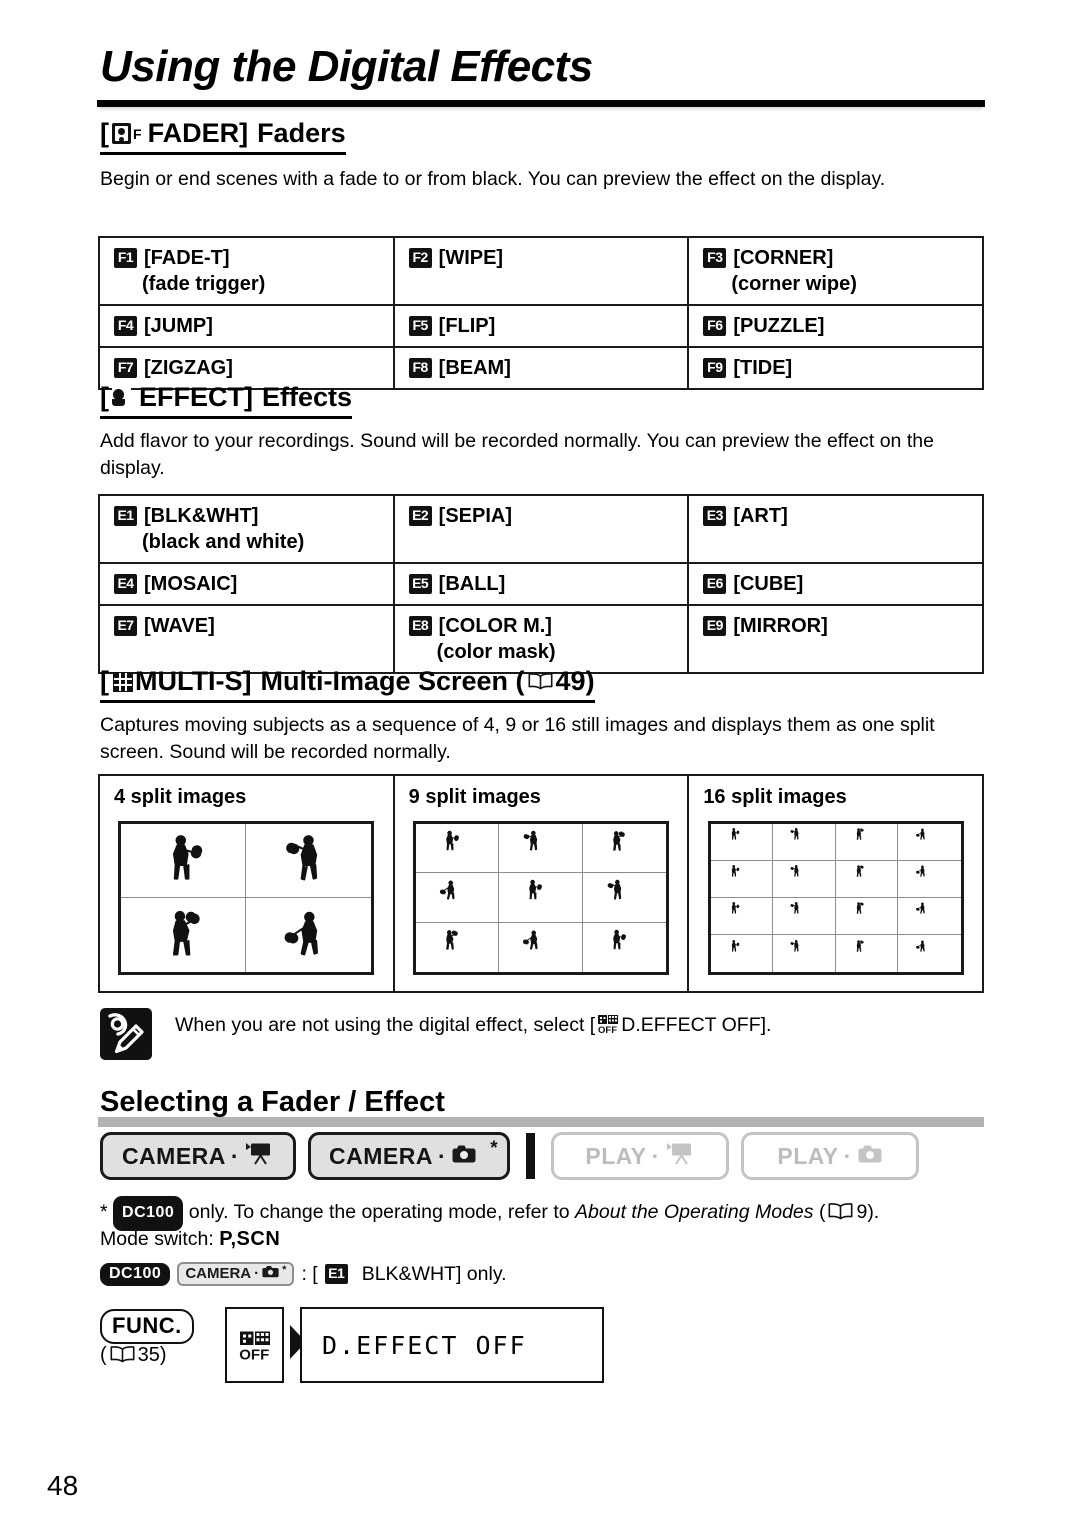  I want to click on effect-badge: F9, so click(715, 368).